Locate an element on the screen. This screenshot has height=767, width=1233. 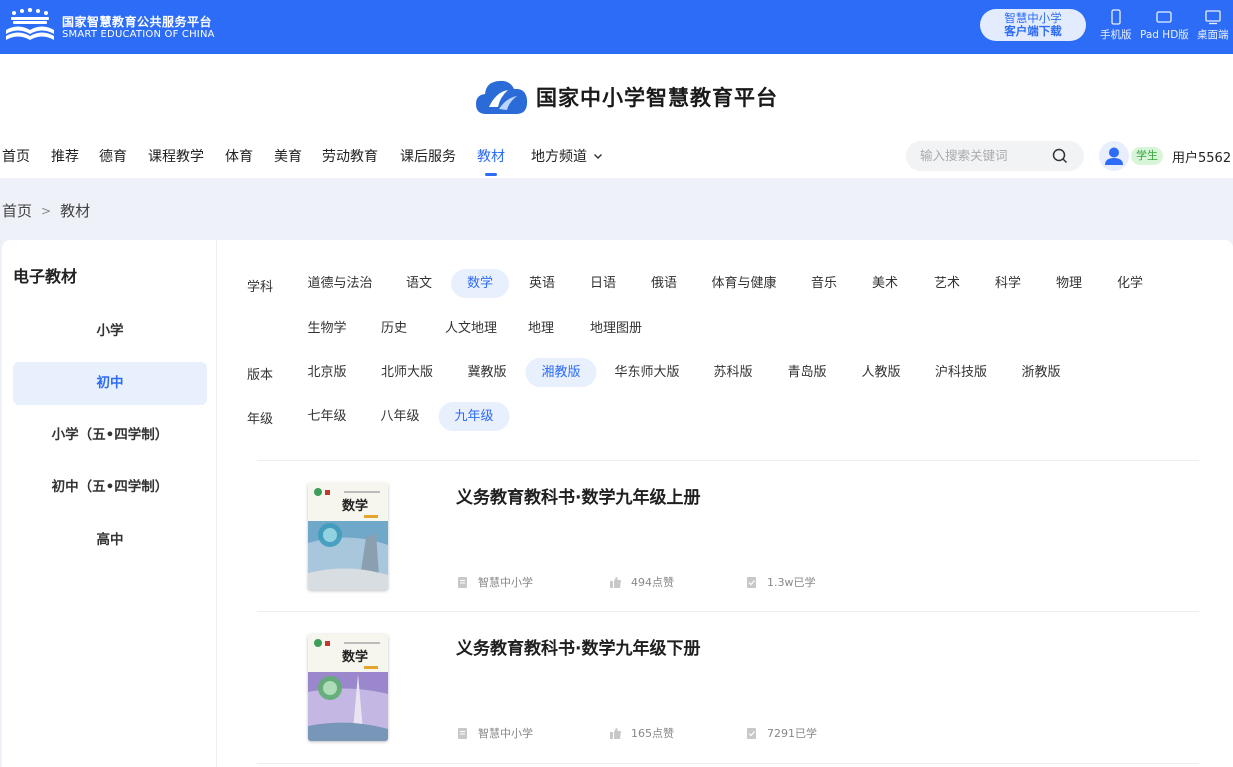
subject-chip: 美术 is located at coordinates (885, 283).